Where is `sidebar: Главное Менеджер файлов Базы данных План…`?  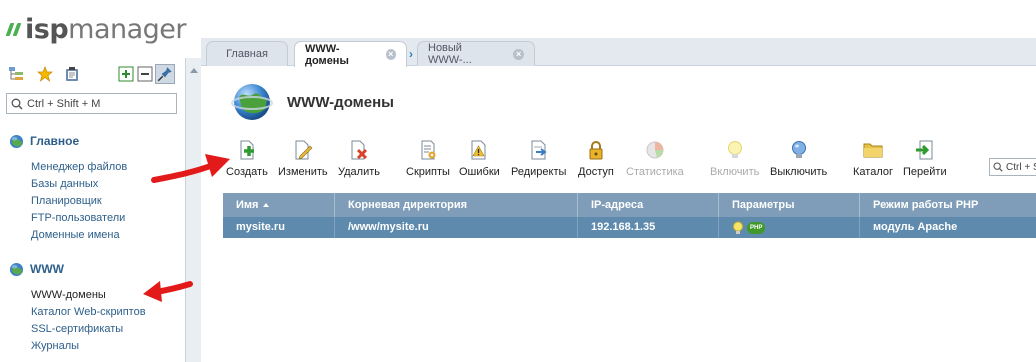
sidebar: Главное Менеджер файлов Базы данных План… is located at coordinates (92, 210).